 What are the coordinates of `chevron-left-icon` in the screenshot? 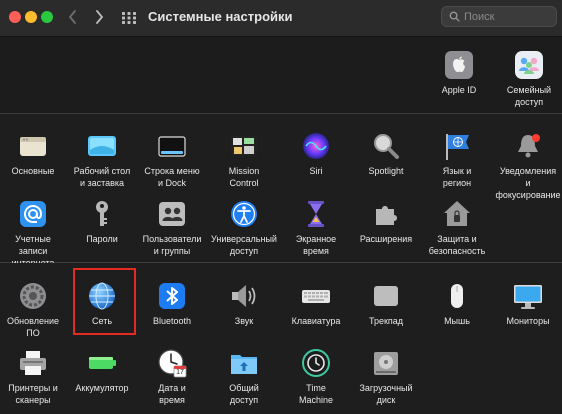 It's located at (72, 17).